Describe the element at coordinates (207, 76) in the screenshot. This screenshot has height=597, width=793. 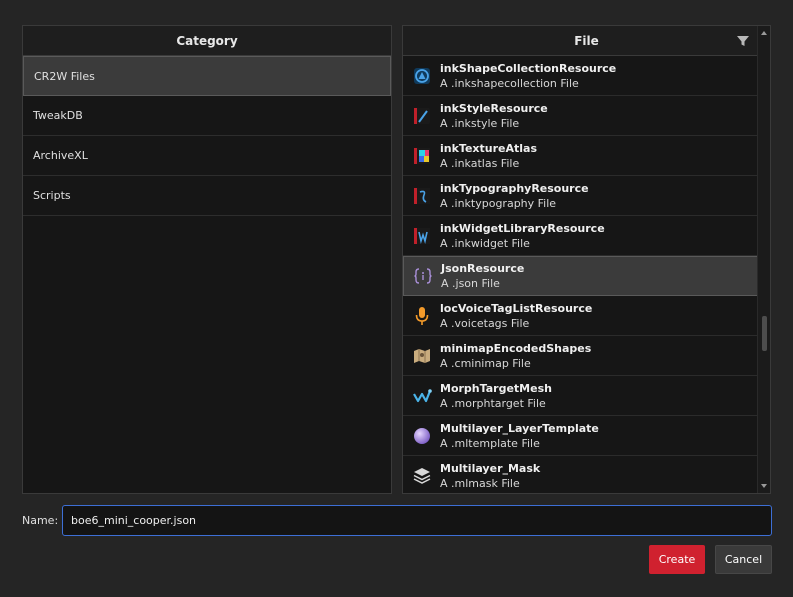
I see `category-item-cr2w-files: CR2W Files` at that location.